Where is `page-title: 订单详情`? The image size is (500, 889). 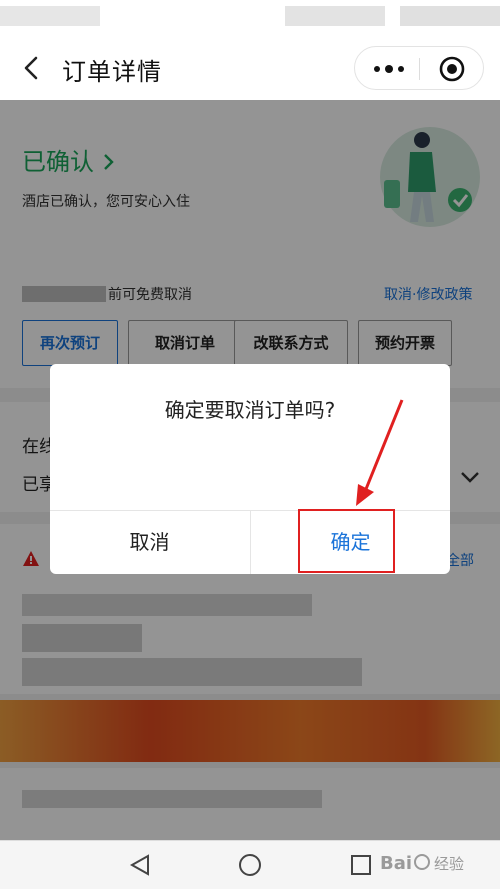 page-title: 订单详情 is located at coordinates (112, 72).